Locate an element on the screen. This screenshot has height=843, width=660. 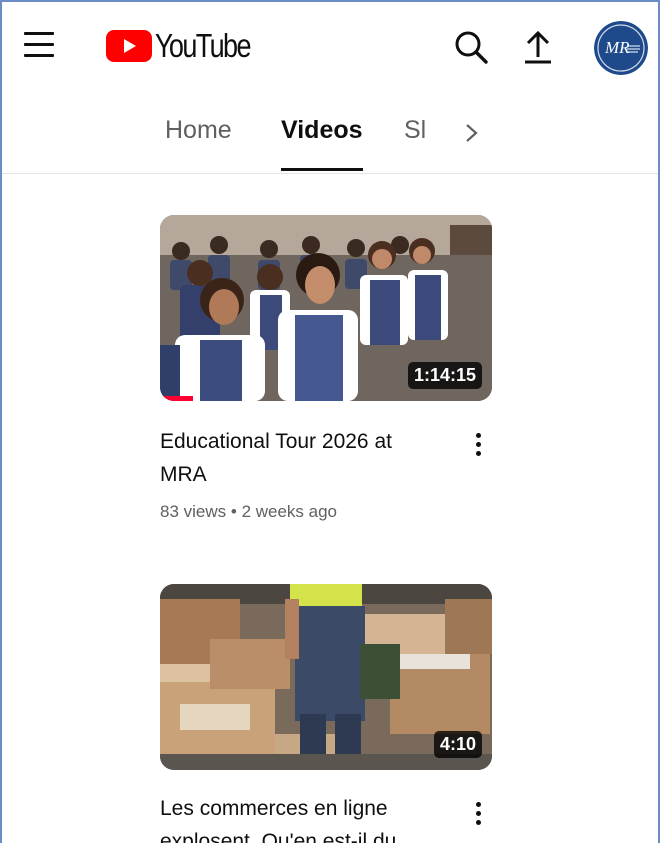
duration-badge: 4:10 is located at coordinates (457, 744).